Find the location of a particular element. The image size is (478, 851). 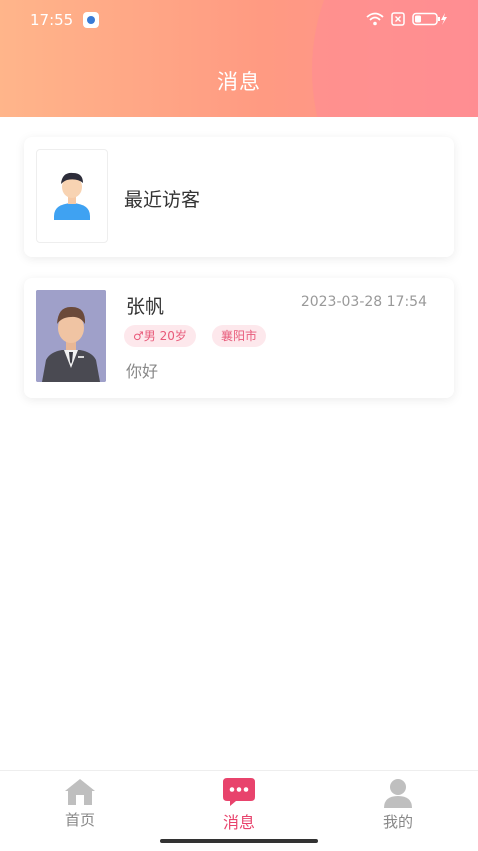

chat-avatar is located at coordinates (71, 336).